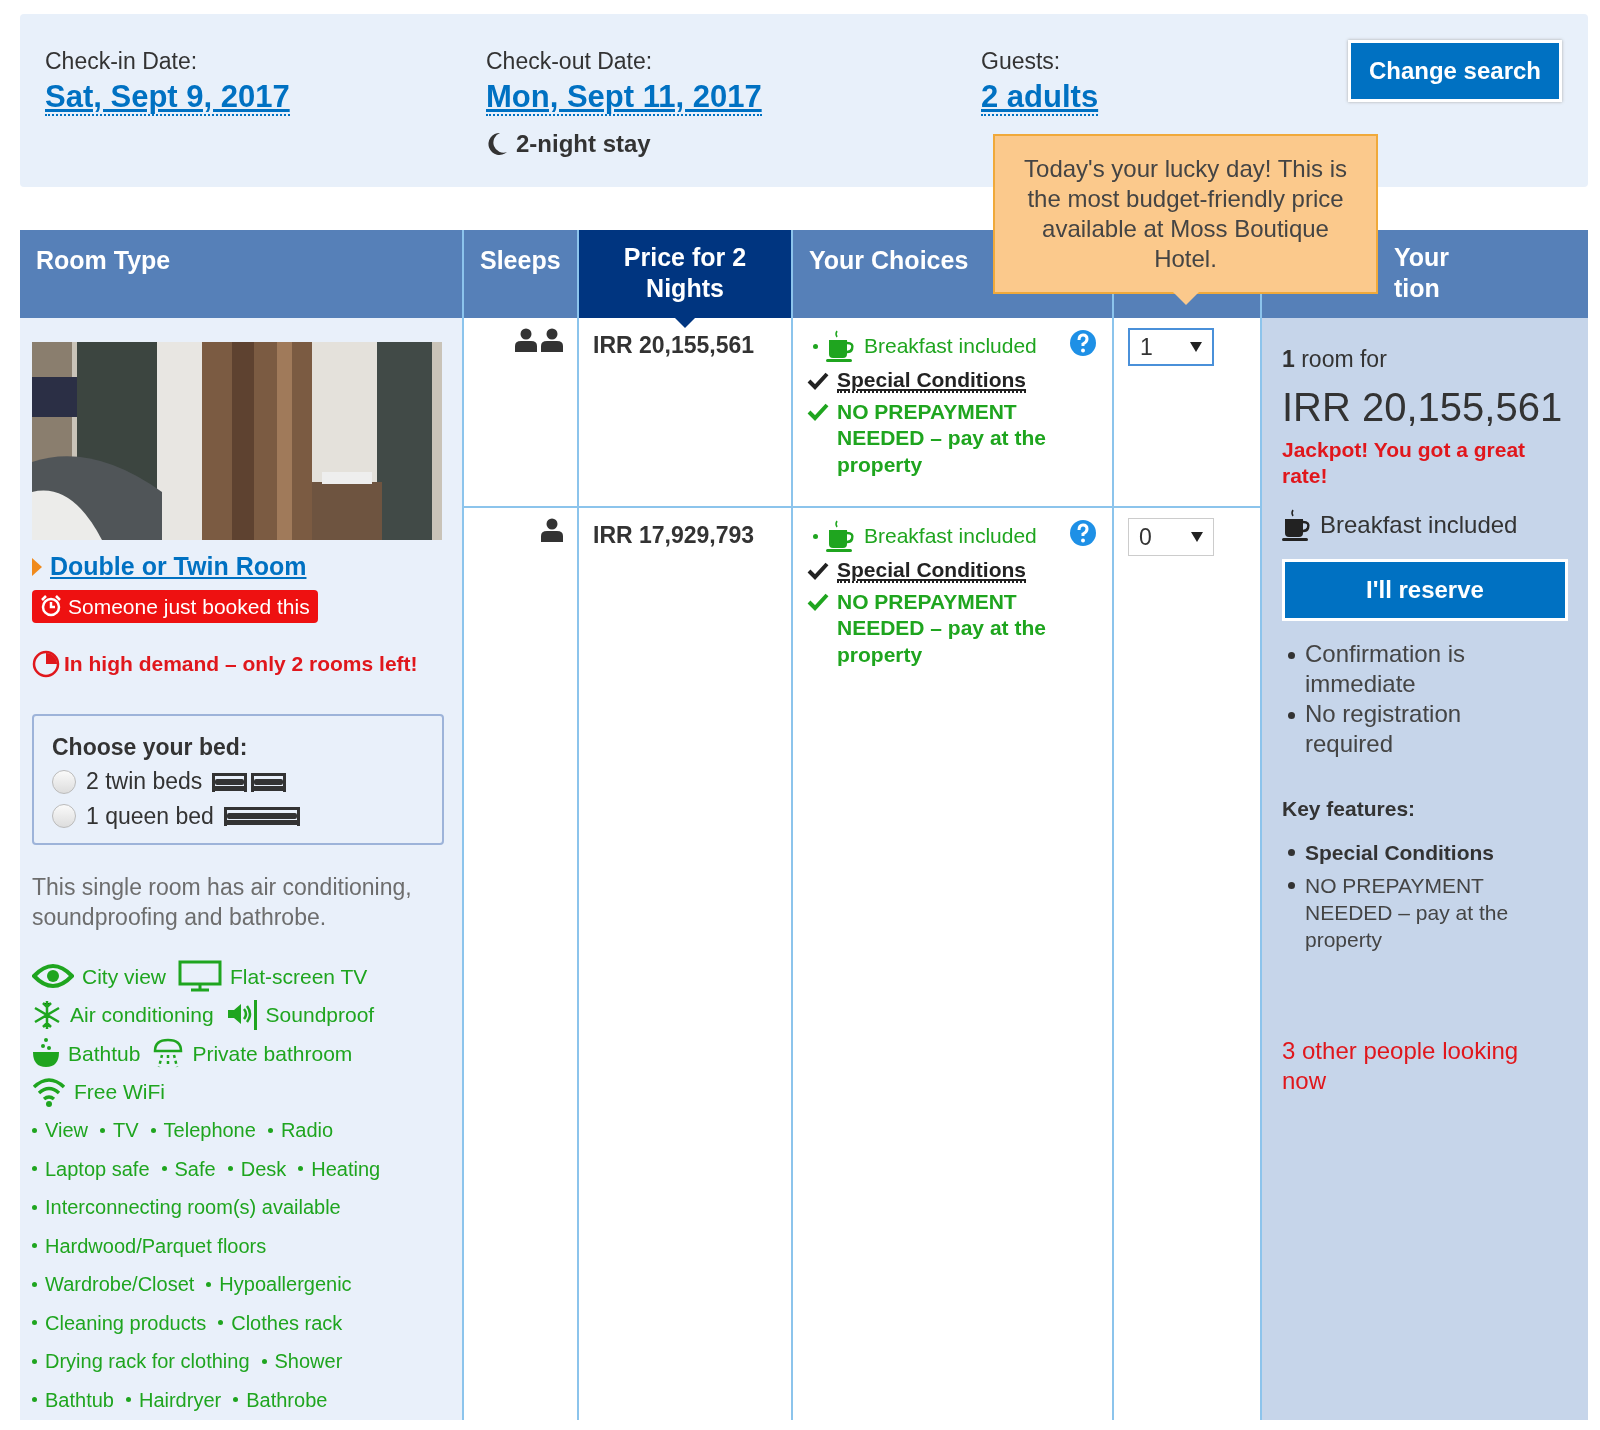 Image resolution: width=1600 pixels, height=1430 pixels. What do you see at coordinates (300, 1130) in the screenshot?
I see `amenity-item: Radio` at bounding box center [300, 1130].